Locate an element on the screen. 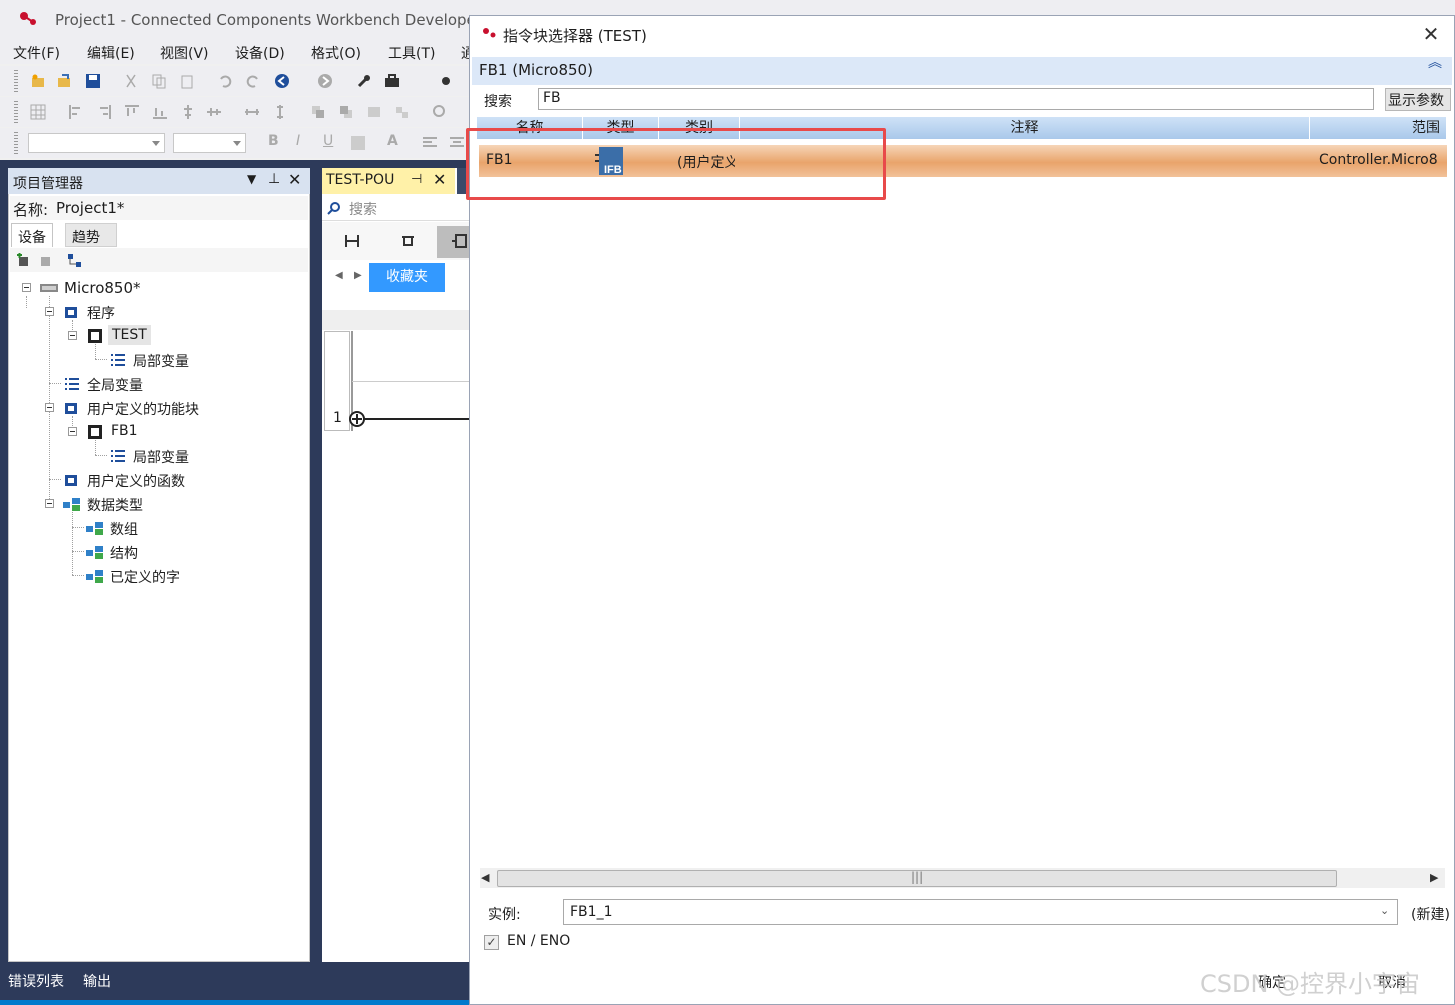 The width and height of the screenshot is (1455, 1005). ide-frame-left is located at coordinates (4, 562).